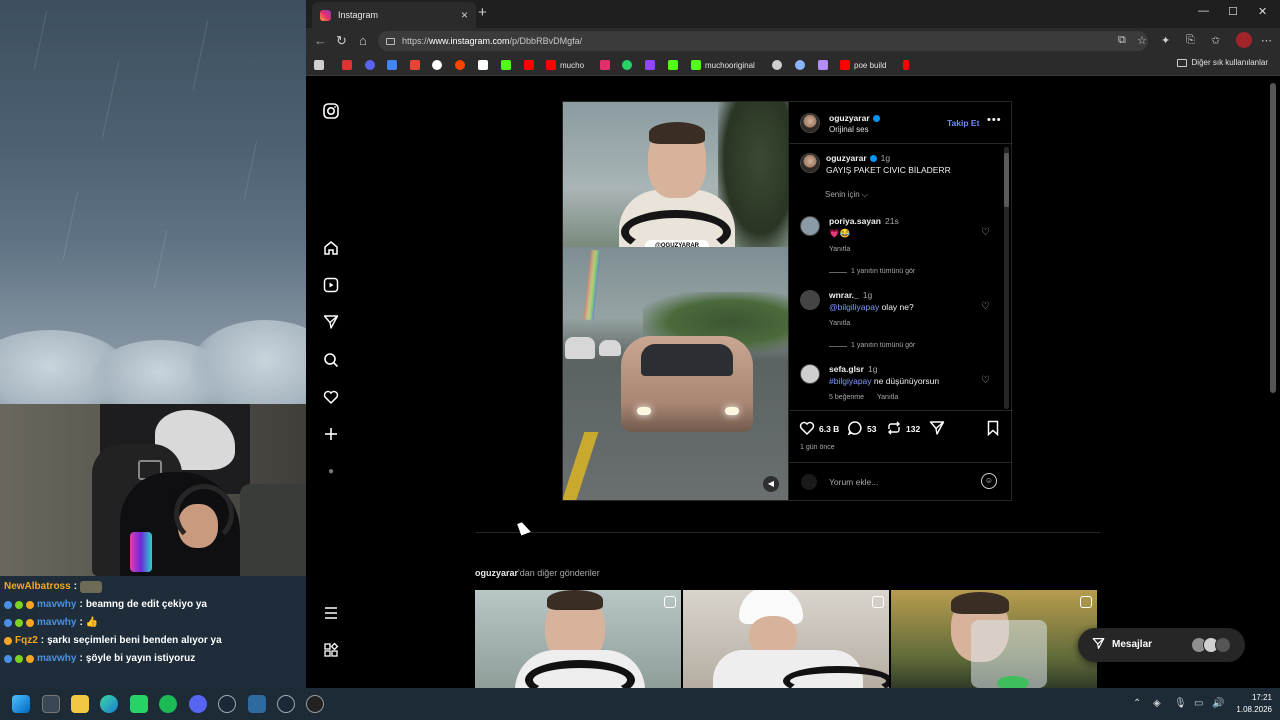 This screenshot has height=720, width=1280. I want to click on comment-sort-dropdown: Senin için ⌵, so click(846, 195).